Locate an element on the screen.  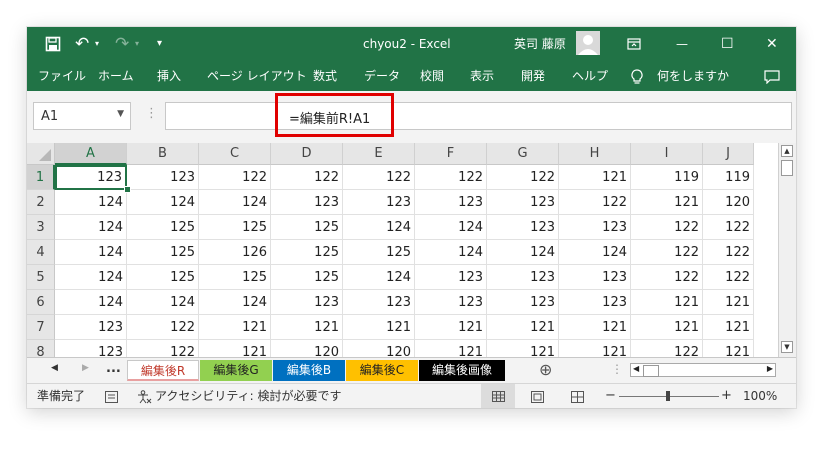
cell-g5: 123 is located at coordinates (523, 277).